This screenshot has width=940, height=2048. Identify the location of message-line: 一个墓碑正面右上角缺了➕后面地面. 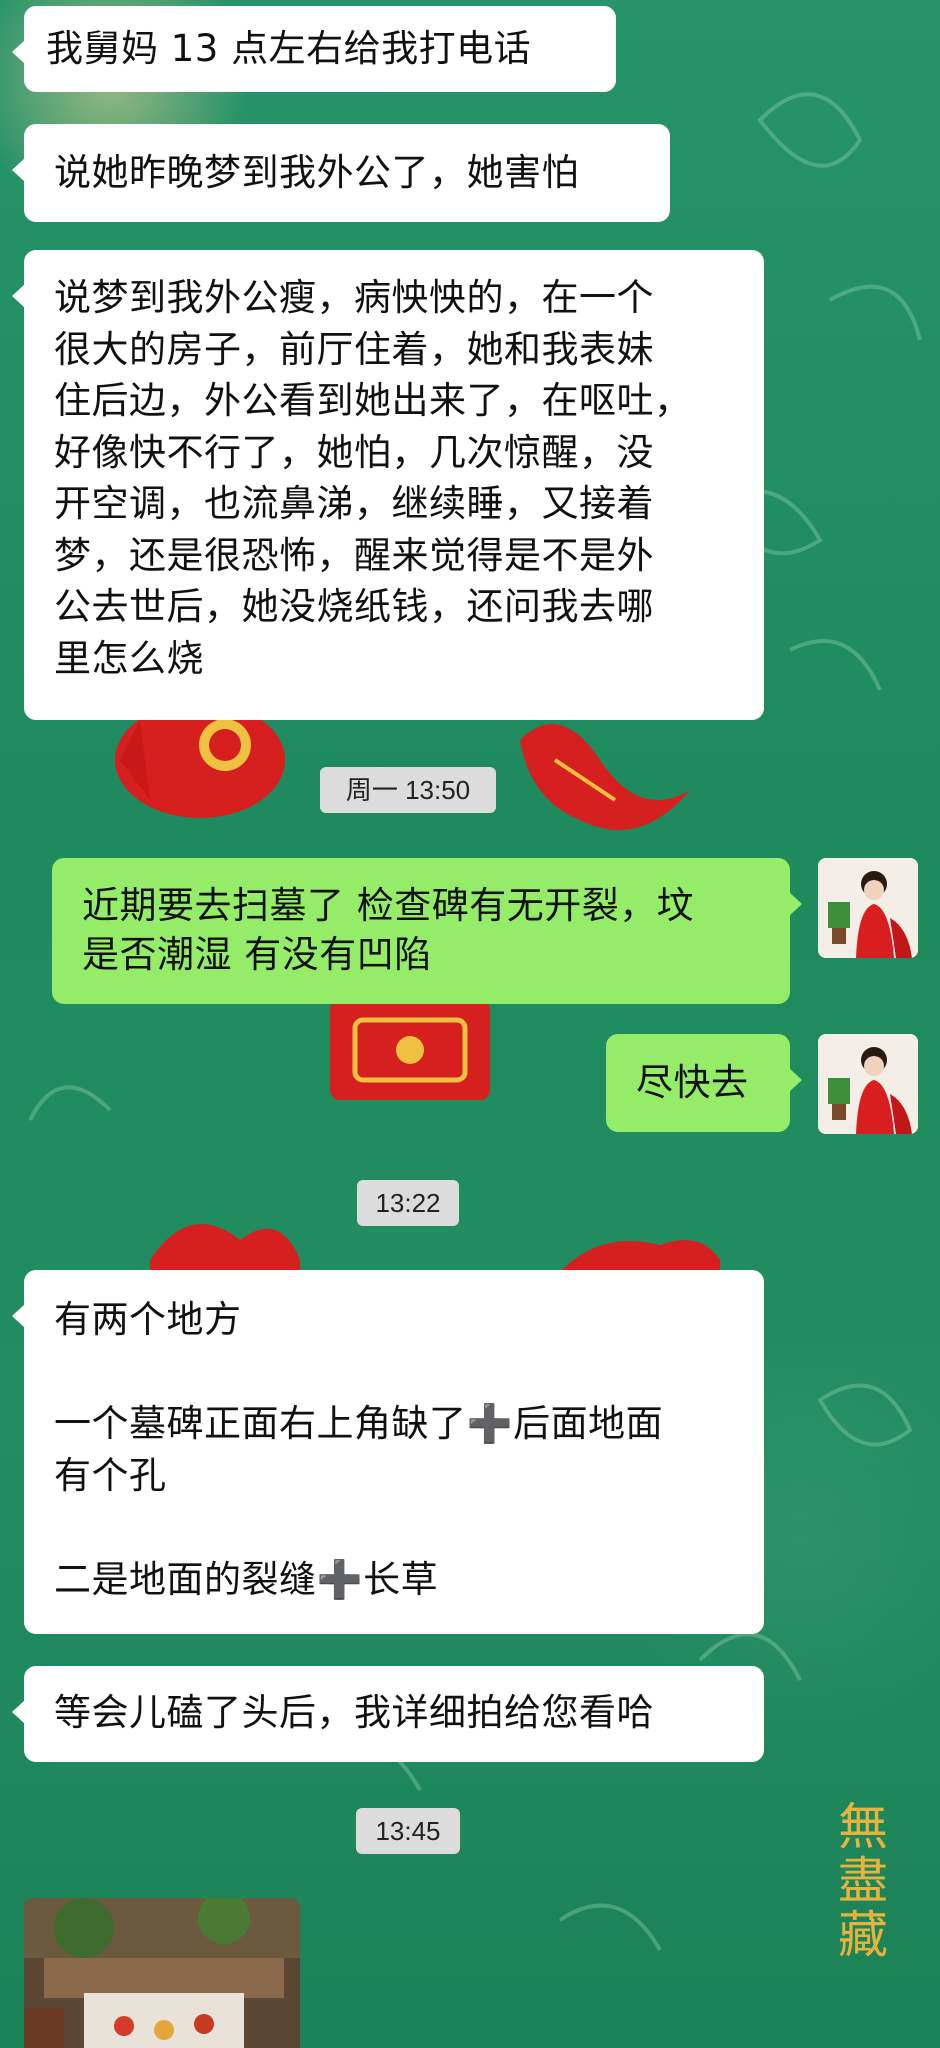
(359, 1423).